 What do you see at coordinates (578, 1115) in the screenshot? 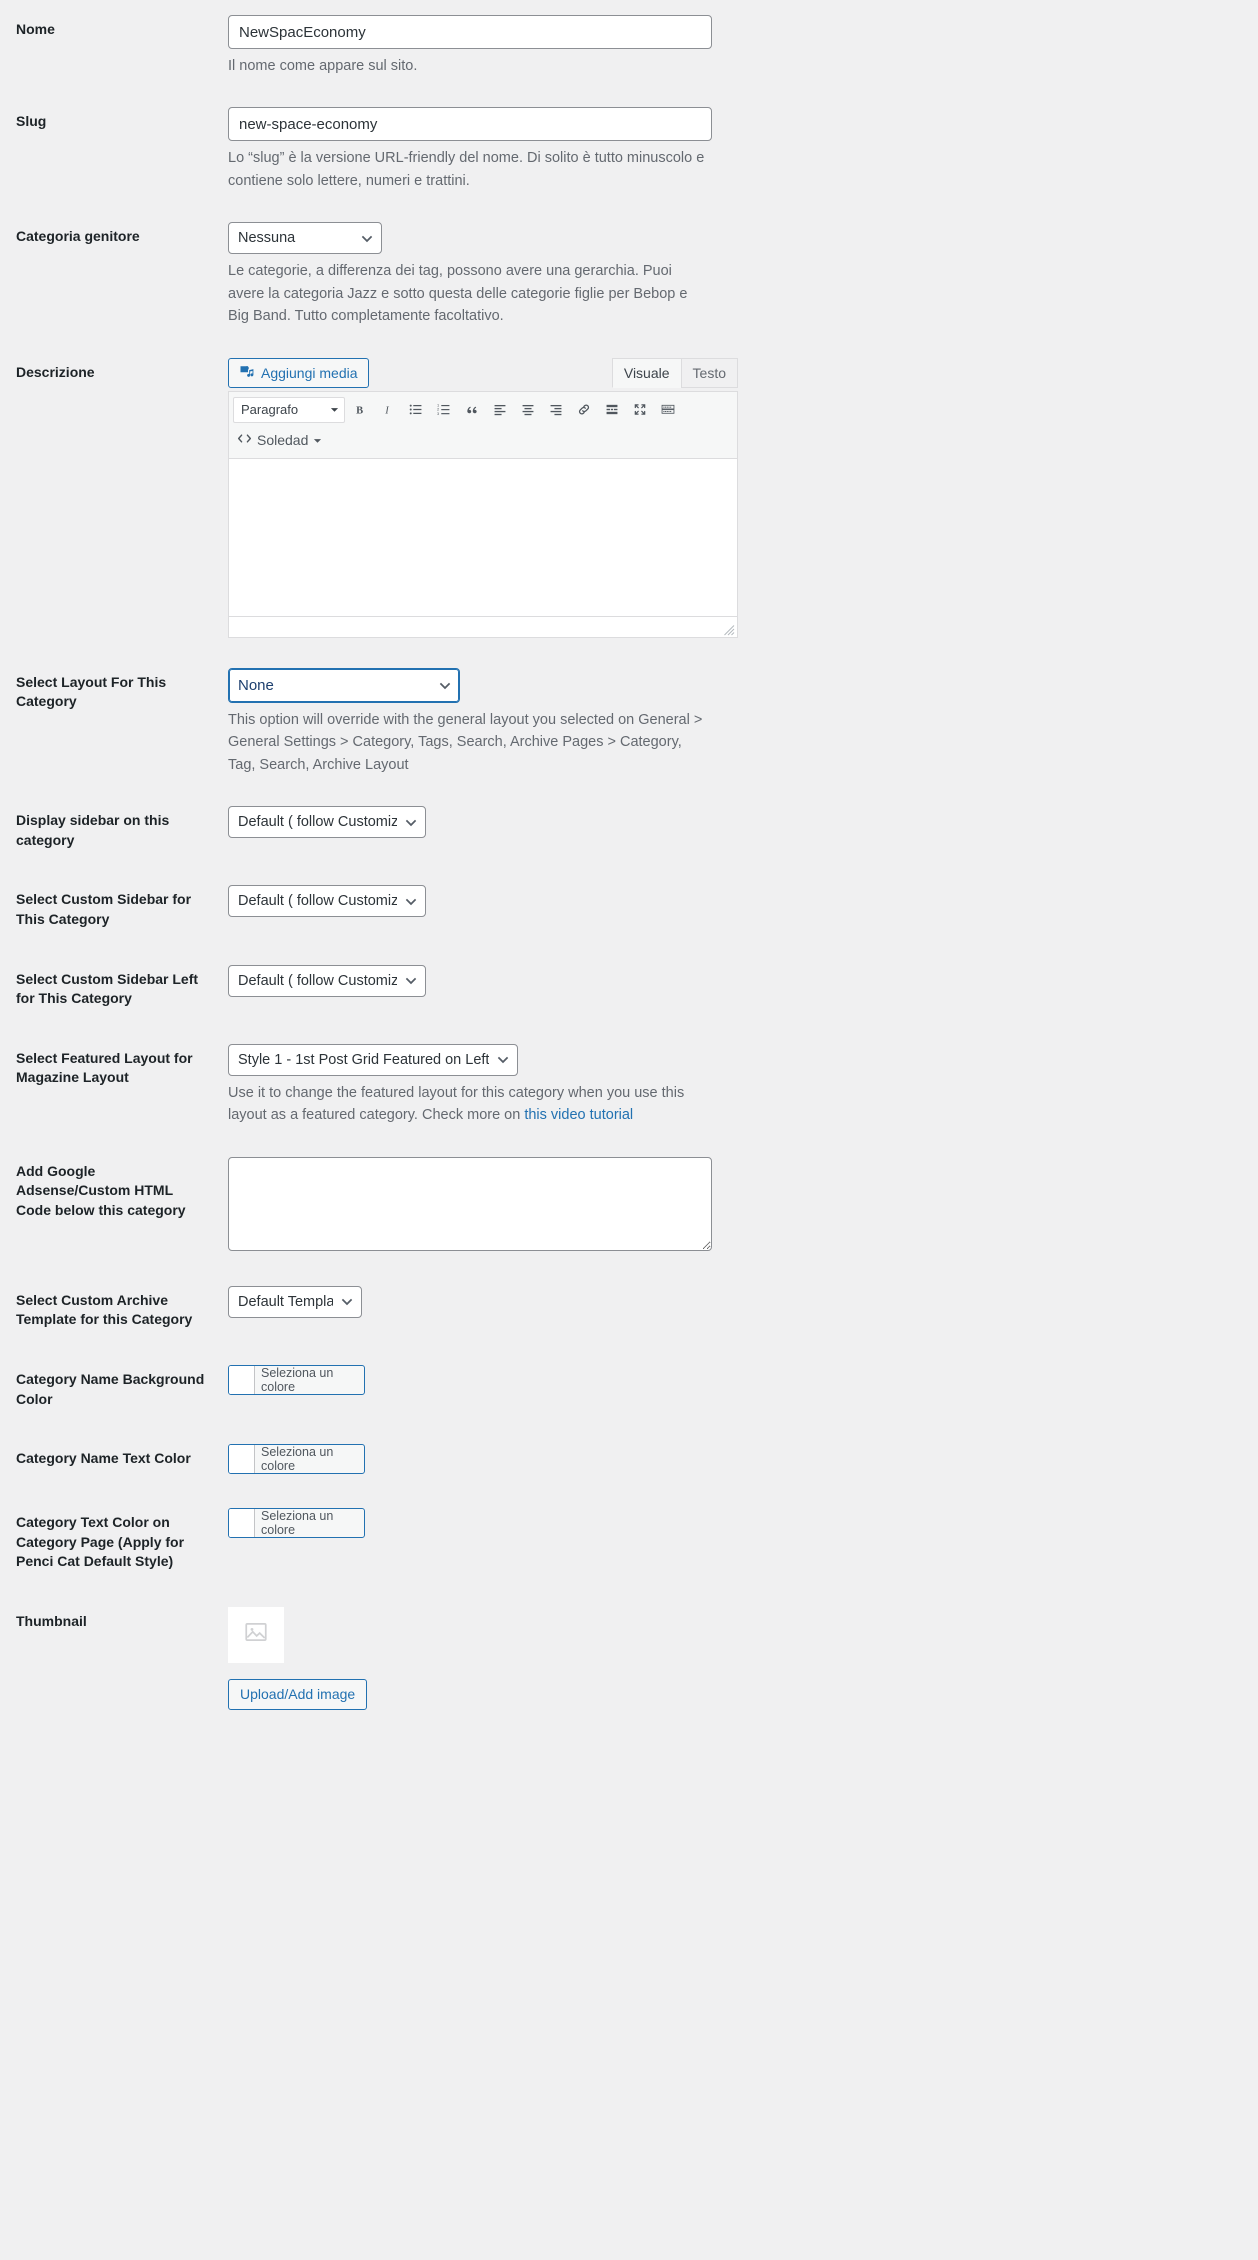
I see `video-tutorial-link: this video tutorial` at bounding box center [578, 1115].